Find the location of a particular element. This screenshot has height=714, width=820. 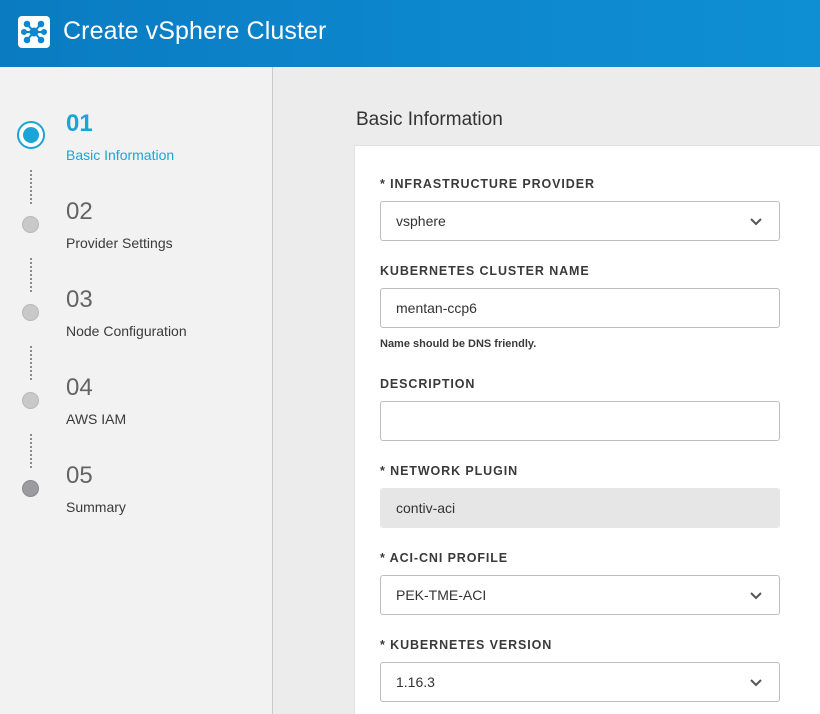

section-title: Basic Information is located at coordinates (429, 119).